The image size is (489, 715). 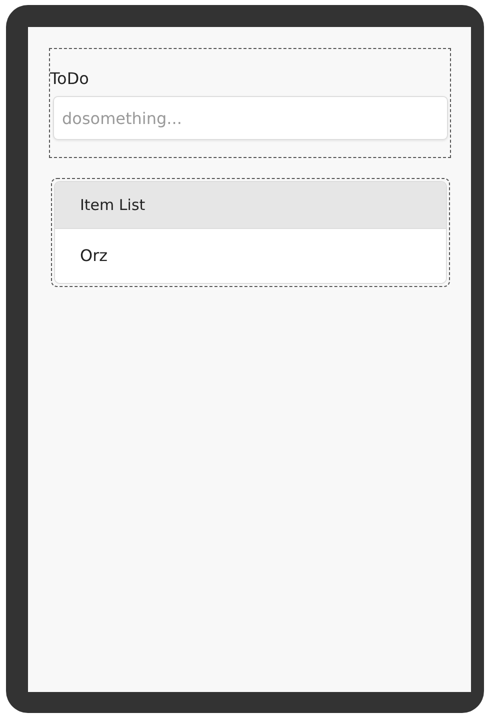 I want to click on list-header: Item List, so click(x=250, y=205).